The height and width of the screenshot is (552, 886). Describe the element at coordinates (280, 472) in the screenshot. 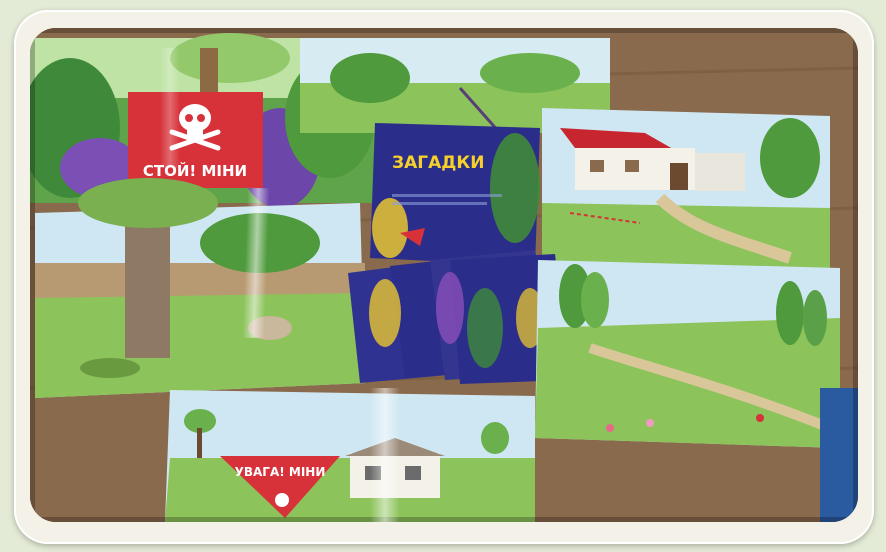

I see `warning-mines-text: УВАГА! МІНИ` at that location.